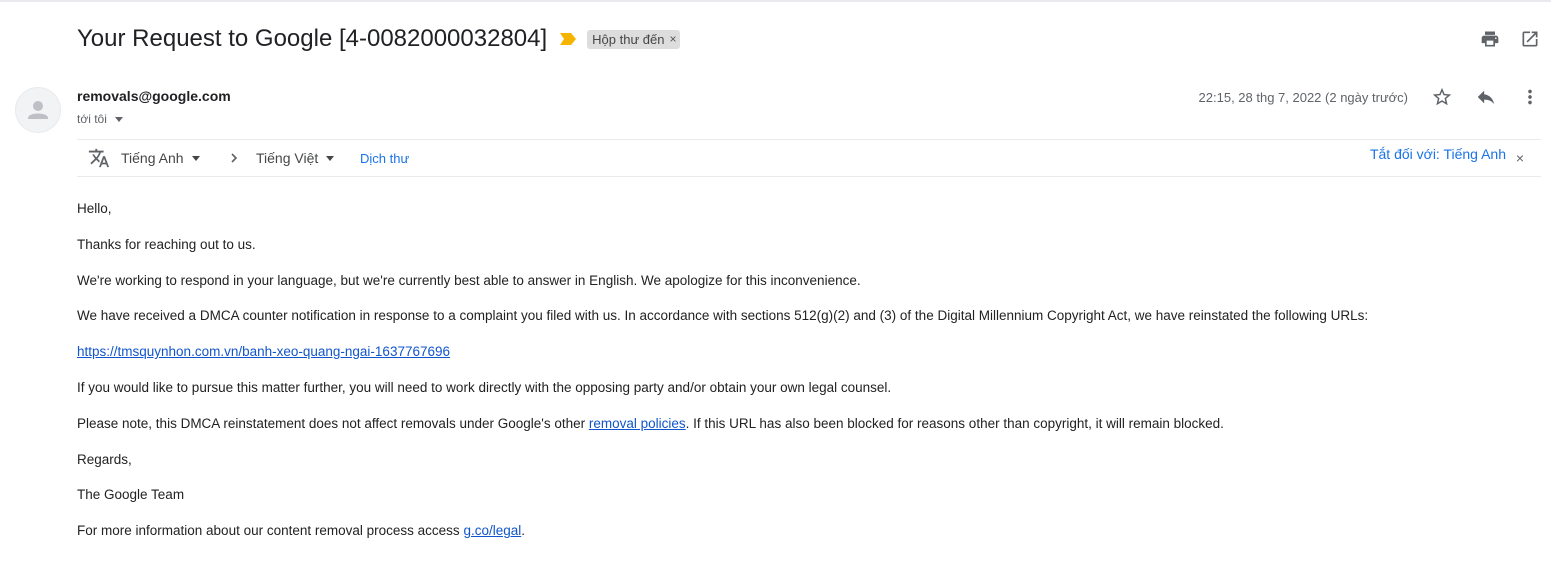 This screenshot has width=1551, height=567. I want to click on translate-message-link: Dịch thư, so click(384, 158).